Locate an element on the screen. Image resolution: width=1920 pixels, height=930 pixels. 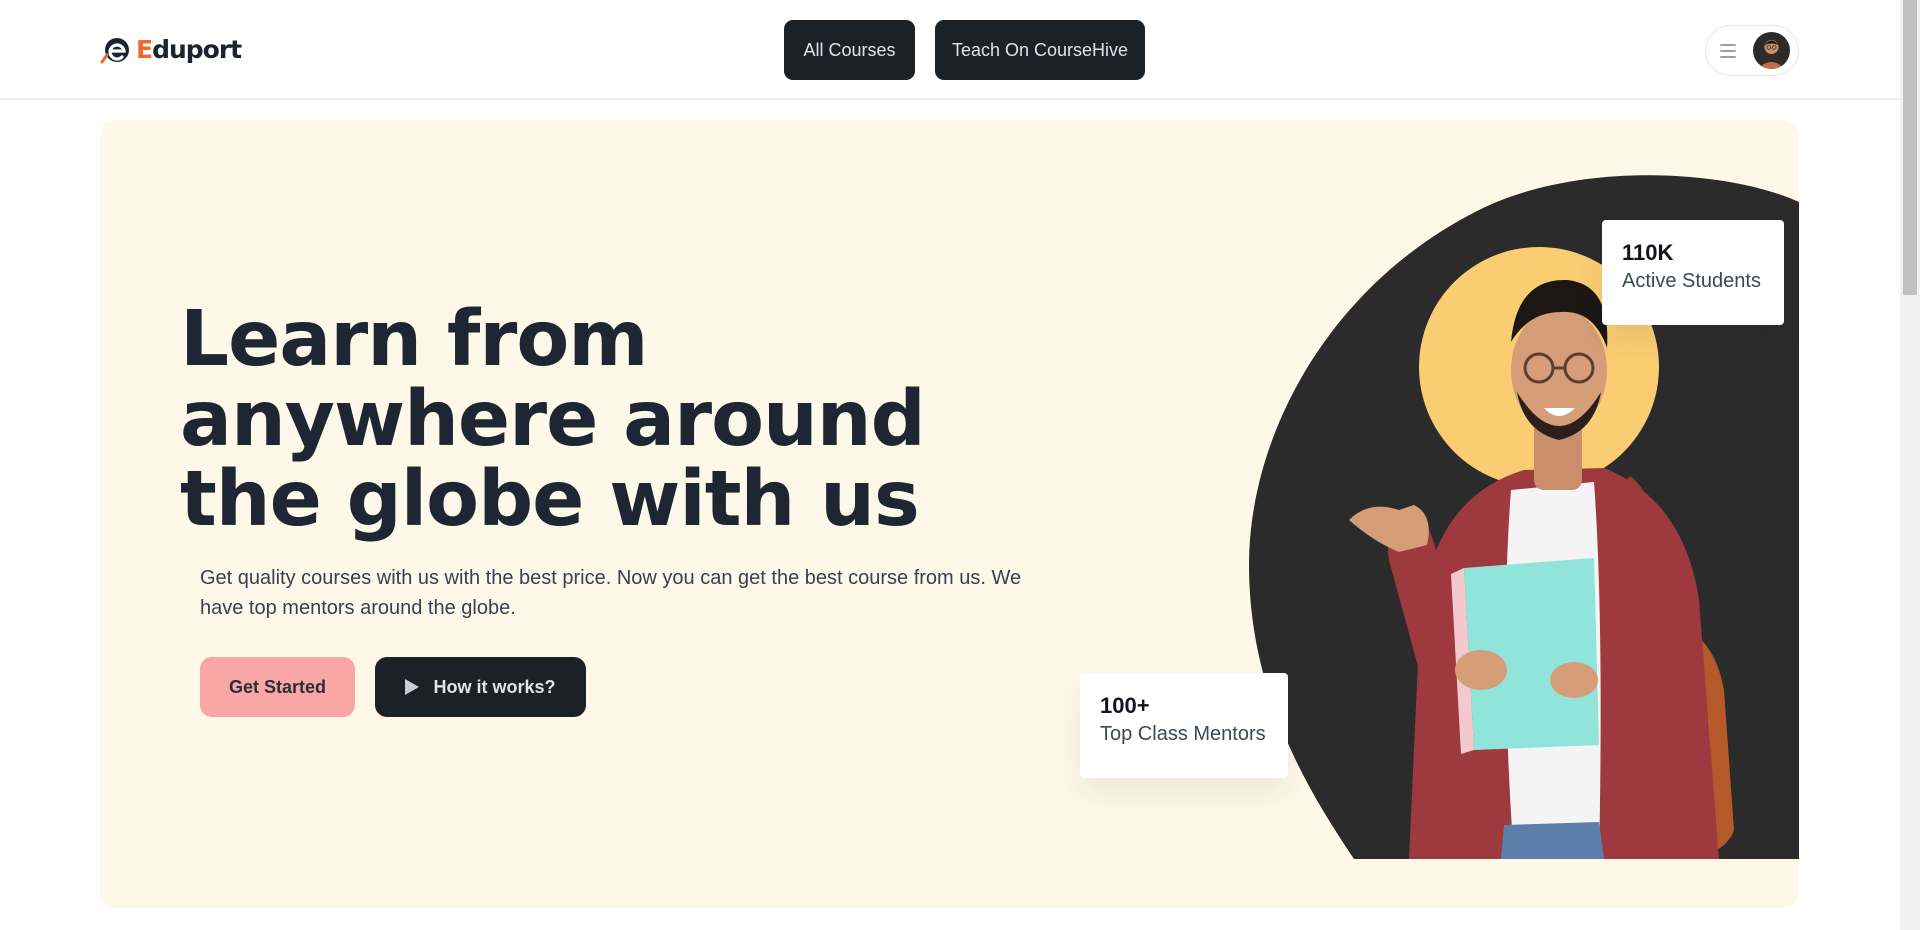
scrollbar-thumb is located at coordinates (1910, 147).